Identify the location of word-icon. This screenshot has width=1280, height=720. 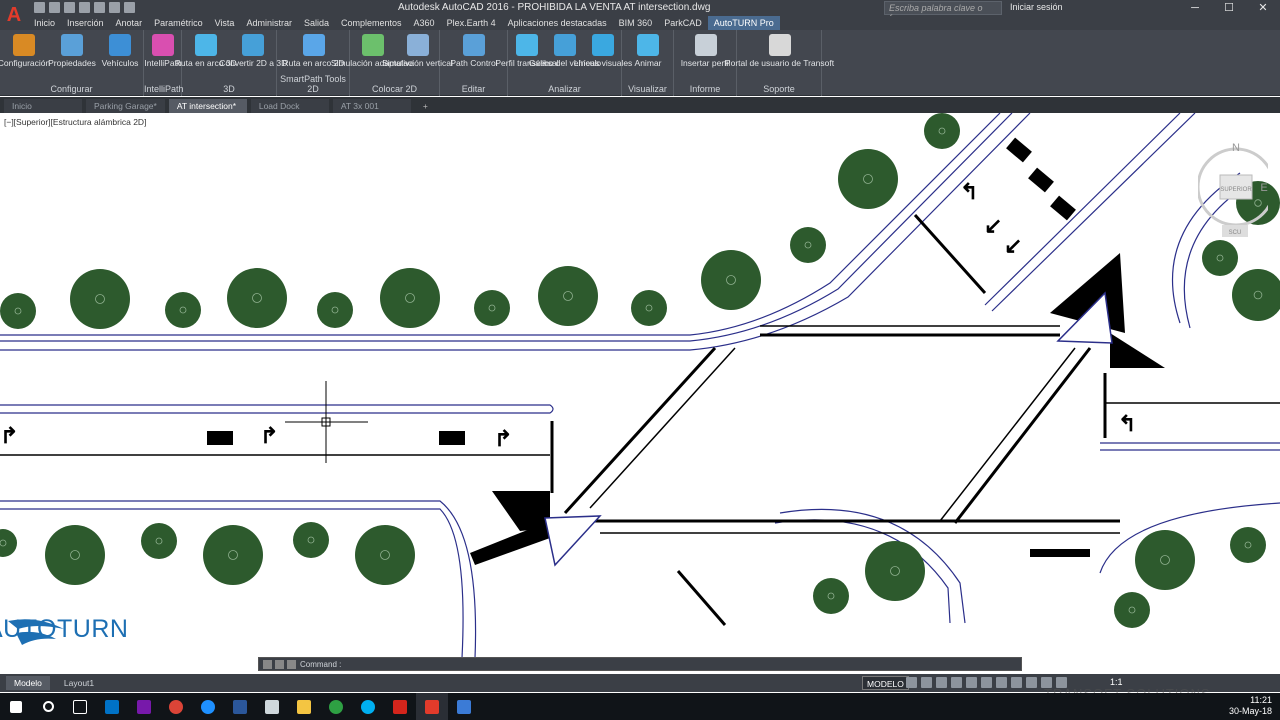
(240, 706).